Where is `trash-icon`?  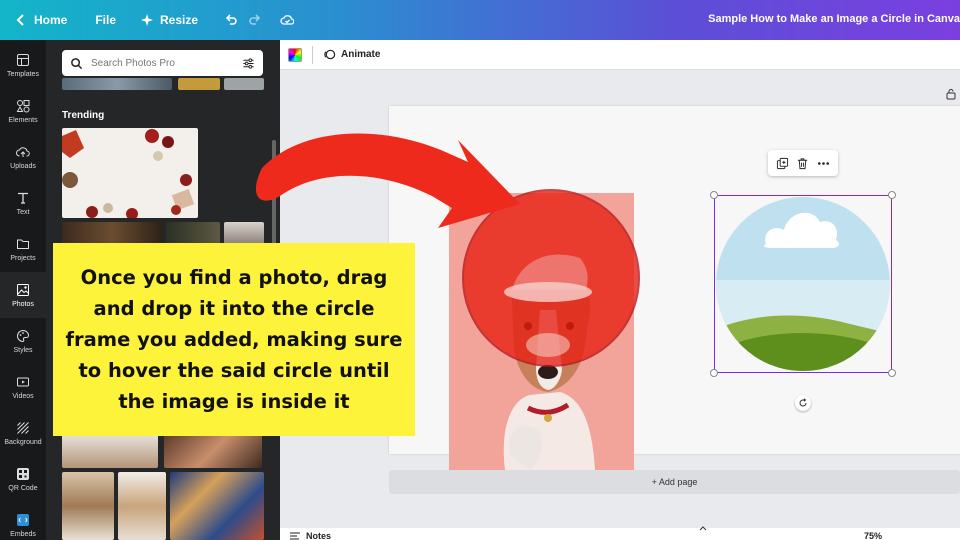
trash-icon is located at coordinates (802, 163).